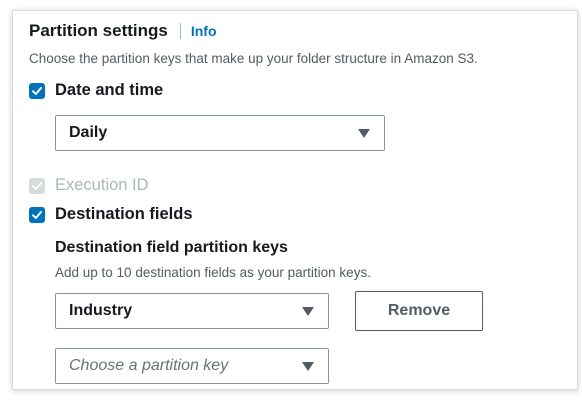 This screenshot has height=404, width=582. I want to click on date-time-label: Date and time, so click(109, 90).